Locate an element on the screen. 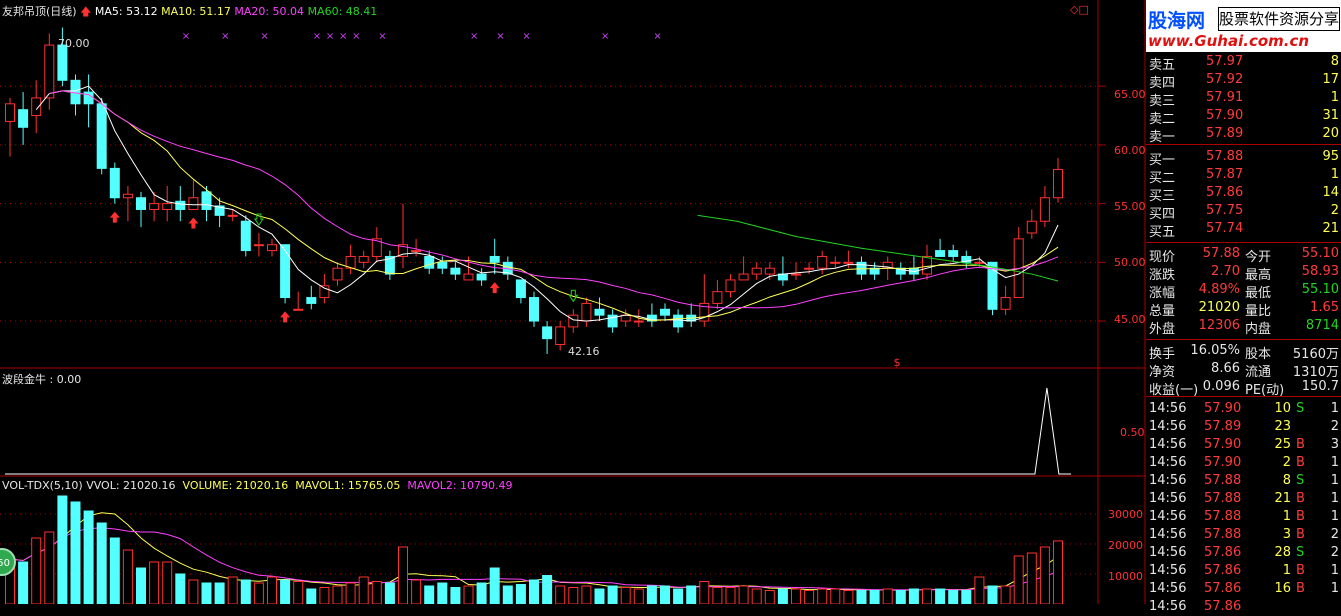 Image resolution: width=1341 pixels, height=616 pixels. tick-side: B is located at coordinates (1300, 588).